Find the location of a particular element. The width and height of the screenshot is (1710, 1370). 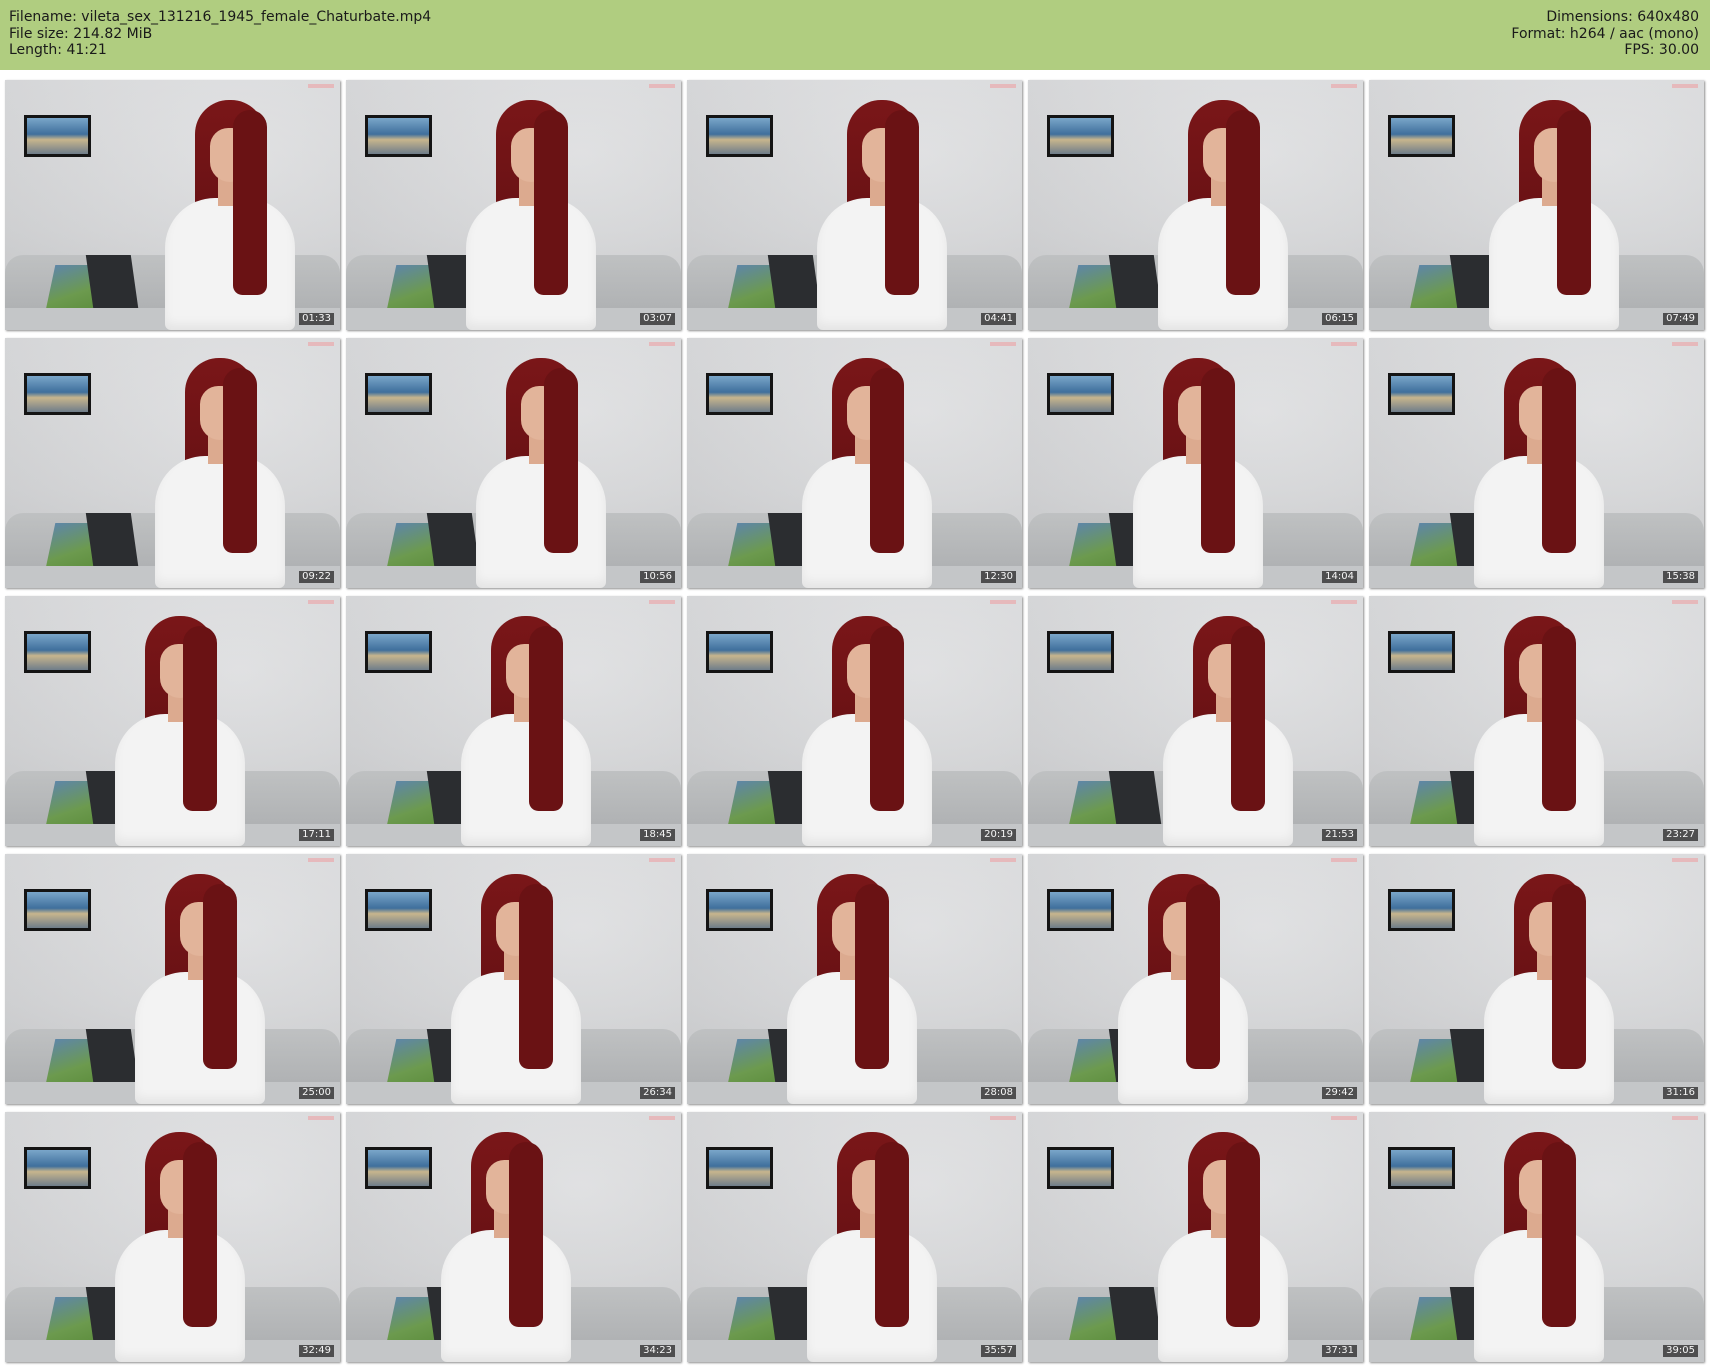

video-thumbnail: 15:38 is located at coordinates (1536, 463).